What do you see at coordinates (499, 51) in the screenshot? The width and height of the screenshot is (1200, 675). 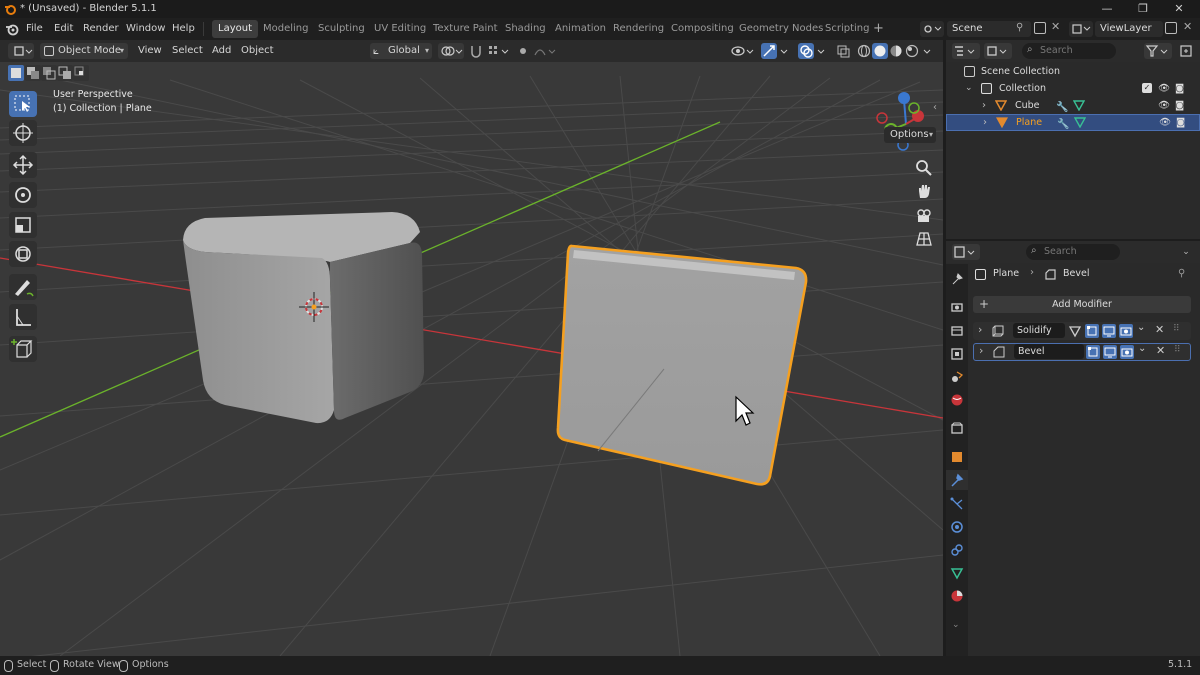 I see `snap-target-icon` at bounding box center [499, 51].